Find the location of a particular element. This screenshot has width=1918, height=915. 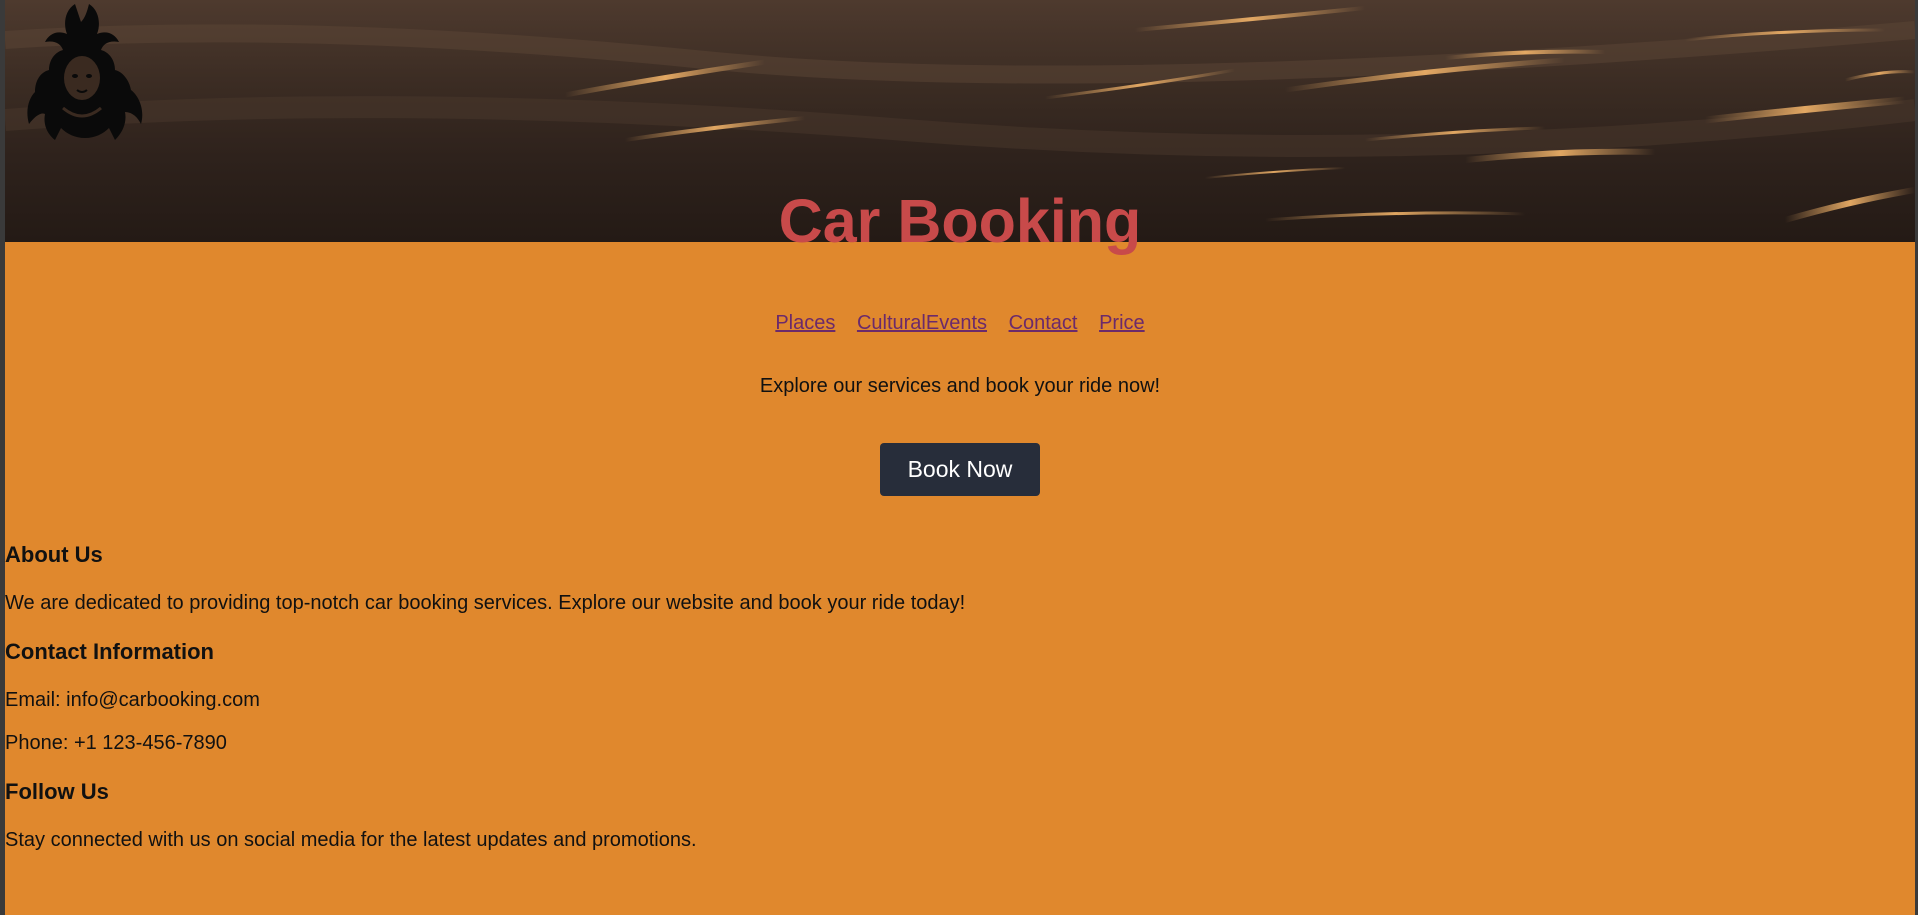

contact-phone: Phone: +1 123-456-7890 is located at coordinates (116, 743).